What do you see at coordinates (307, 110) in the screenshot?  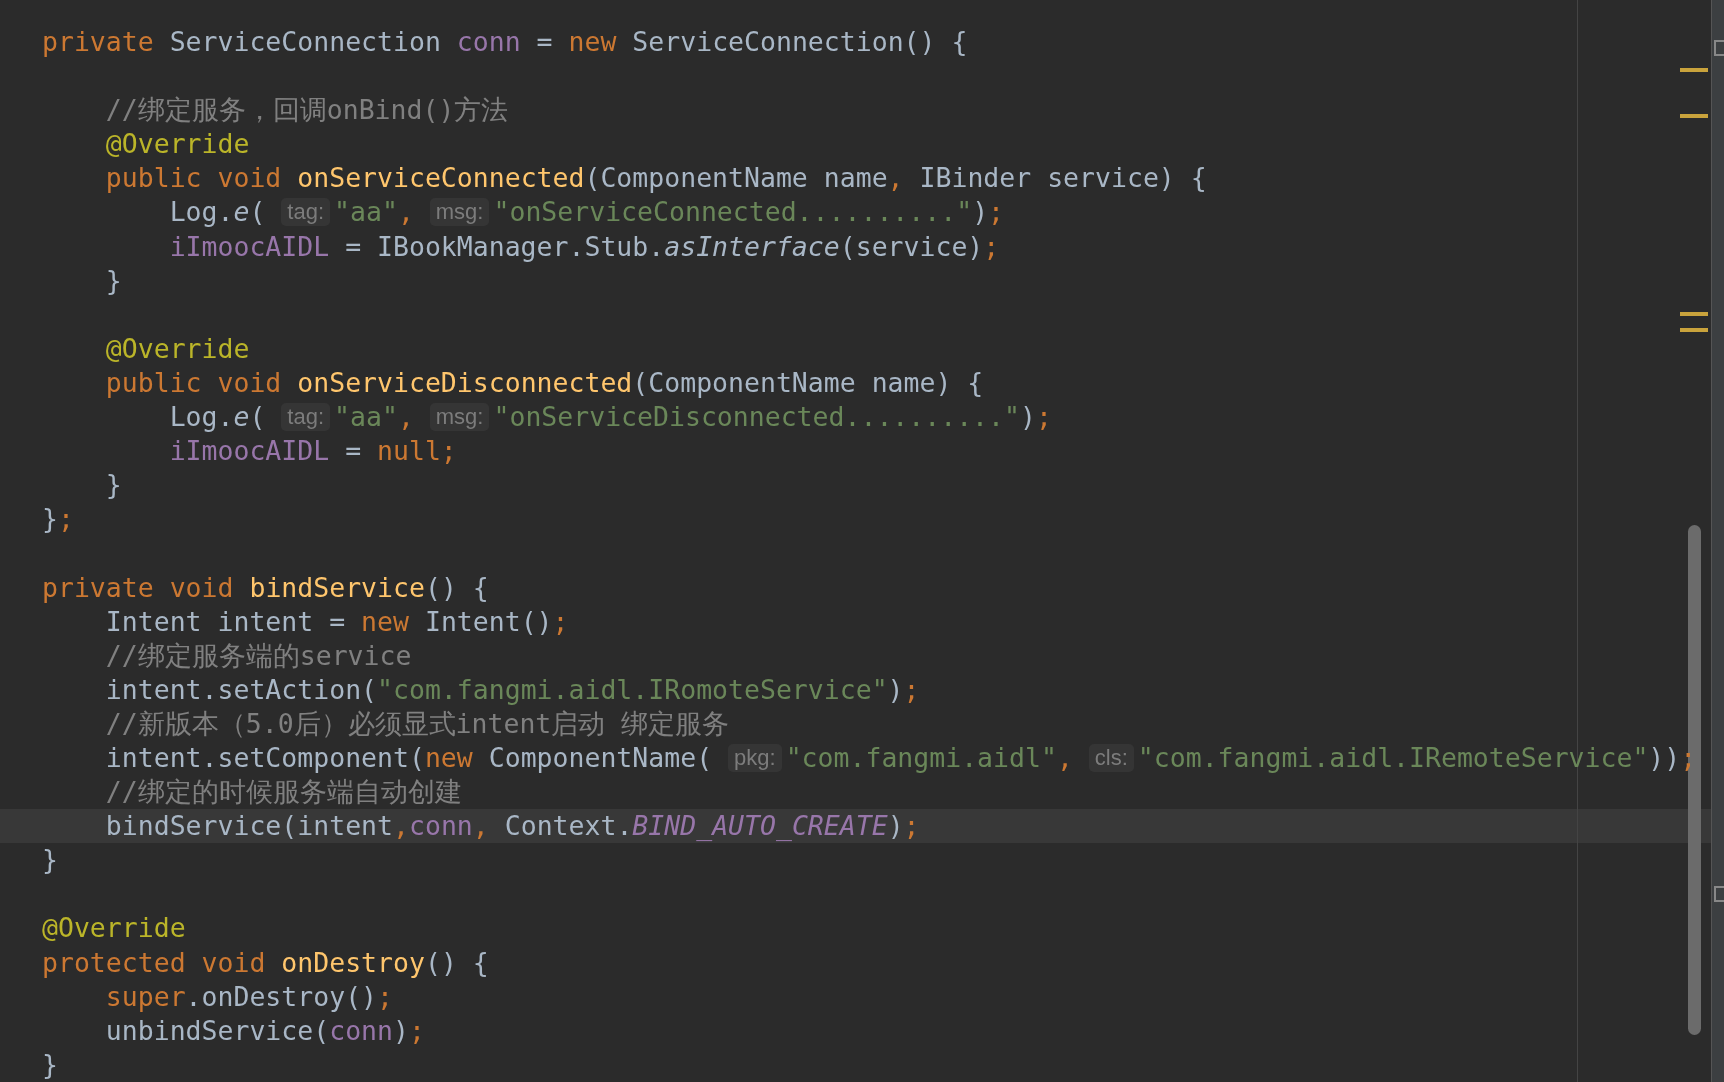 I see `code-comment: //绑定服务，回调onBind()方法` at bounding box center [307, 110].